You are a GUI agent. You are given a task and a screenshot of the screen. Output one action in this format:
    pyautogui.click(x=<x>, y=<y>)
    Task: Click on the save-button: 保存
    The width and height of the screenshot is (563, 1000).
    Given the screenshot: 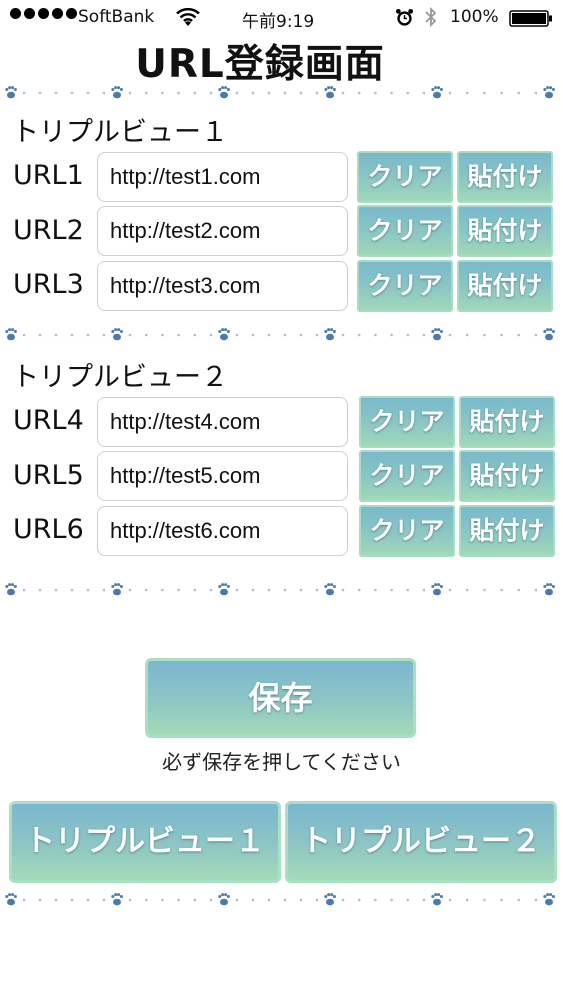 What is the action you would take?
    pyautogui.click(x=280, y=698)
    